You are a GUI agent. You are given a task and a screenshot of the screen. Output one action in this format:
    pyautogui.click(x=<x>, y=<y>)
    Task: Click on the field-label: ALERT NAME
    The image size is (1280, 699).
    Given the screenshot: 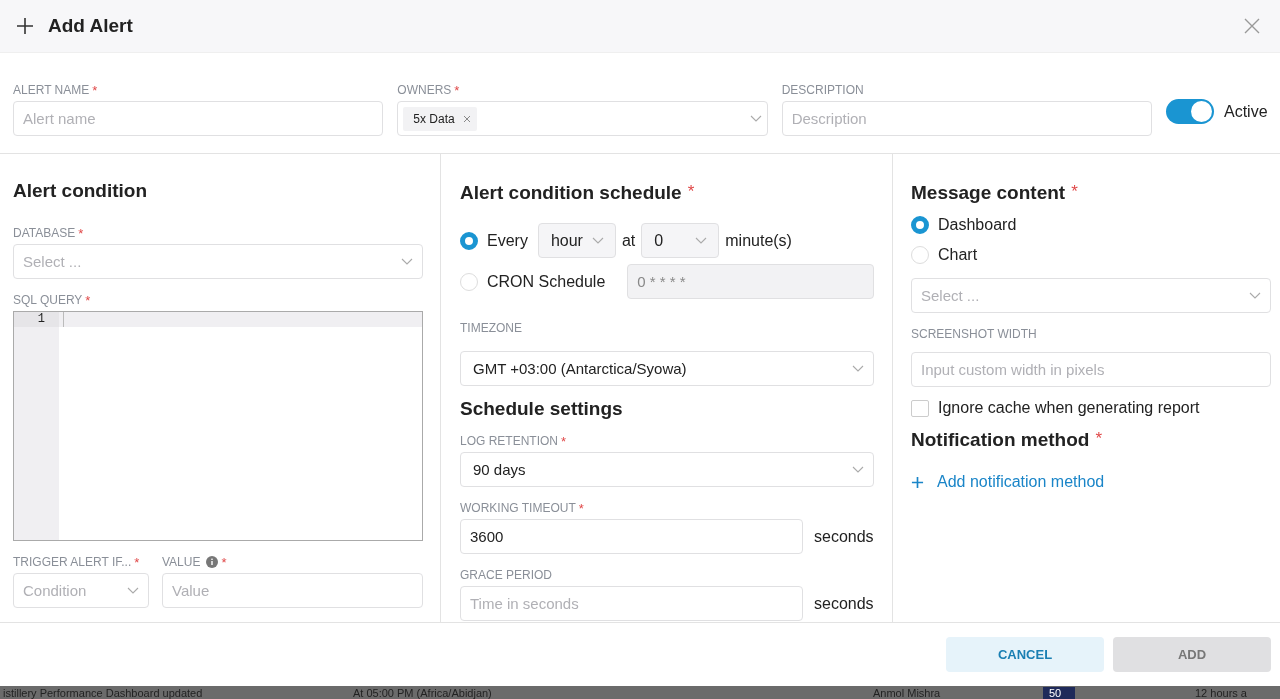 What is the action you would take?
    pyautogui.click(x=51, y=90)
    